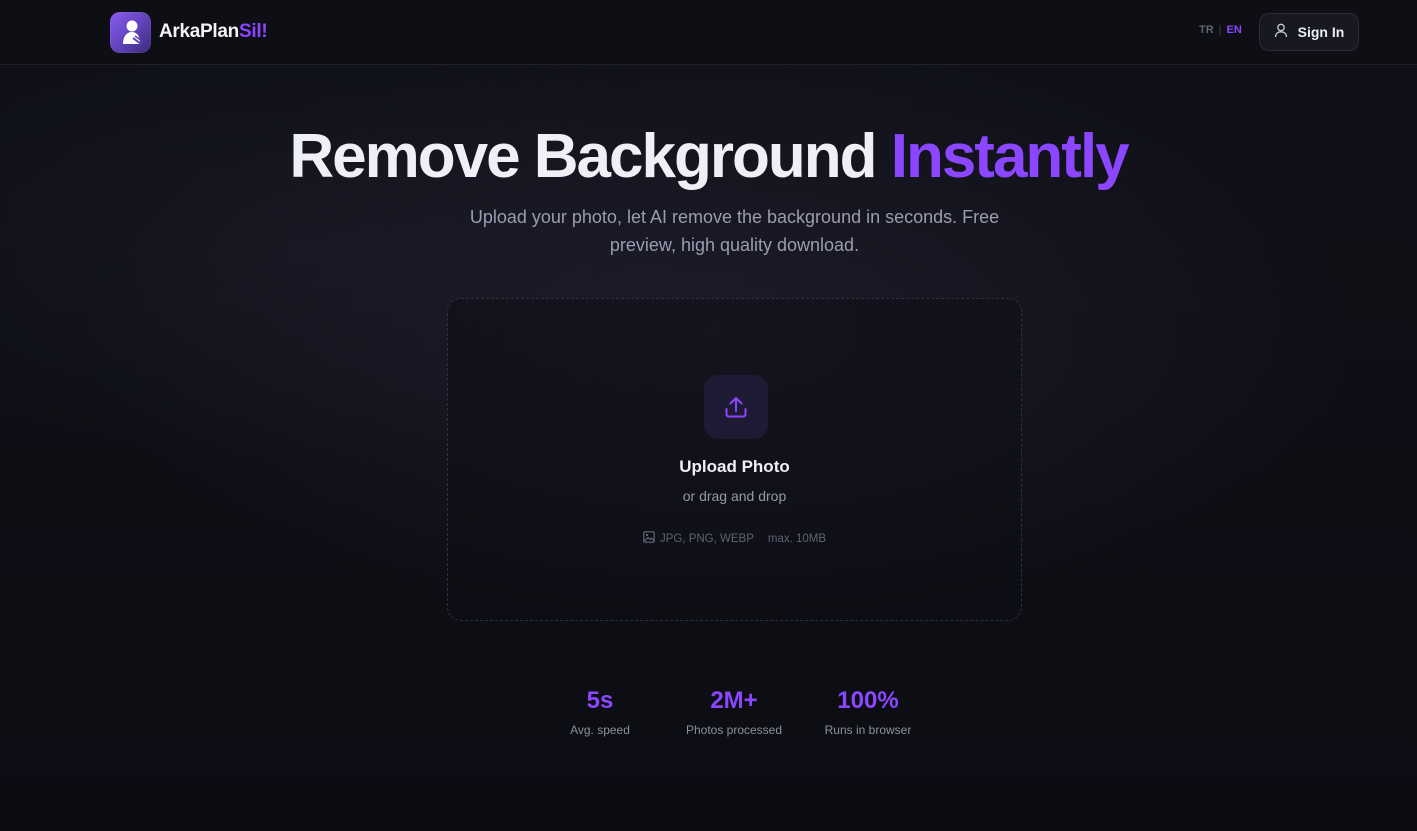 This screenshot has width=1417, height=831. I want to click on brand-name: ArkaPlanSil!, so click(213, 32).